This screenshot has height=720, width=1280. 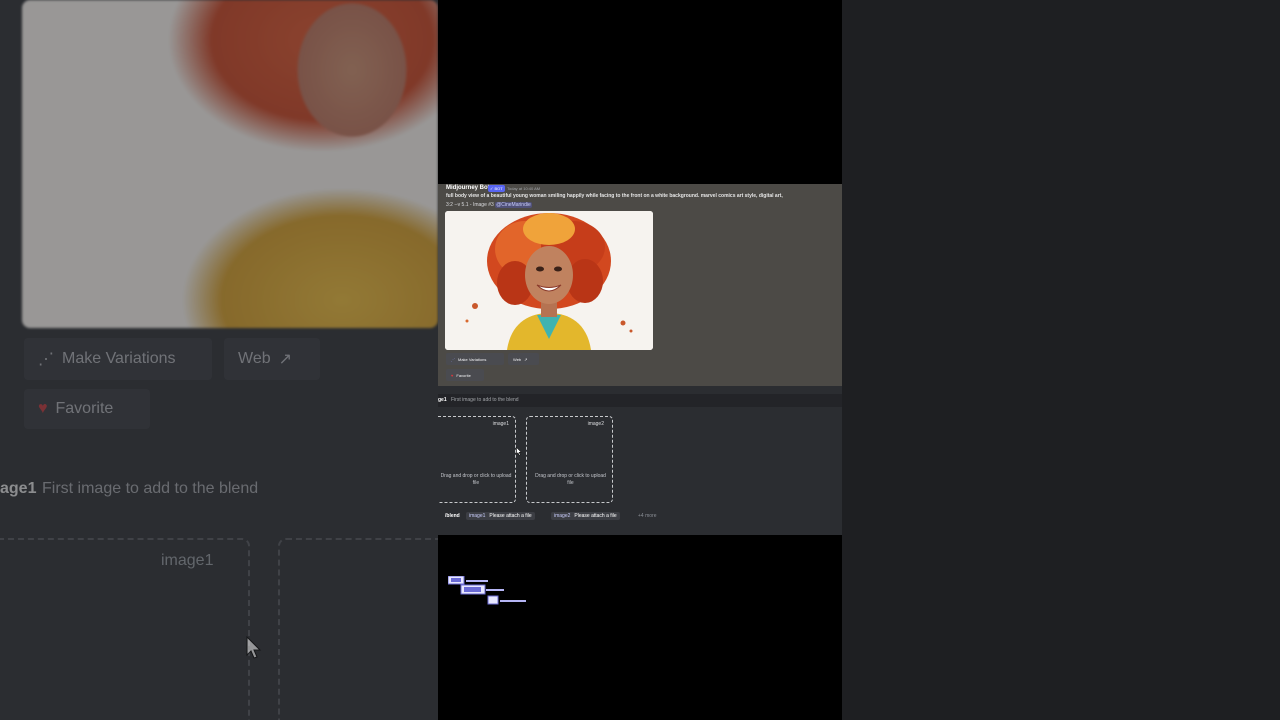 I want to click on image1-param-chip: image1 Please attach a file, so click(x=500, y=516).